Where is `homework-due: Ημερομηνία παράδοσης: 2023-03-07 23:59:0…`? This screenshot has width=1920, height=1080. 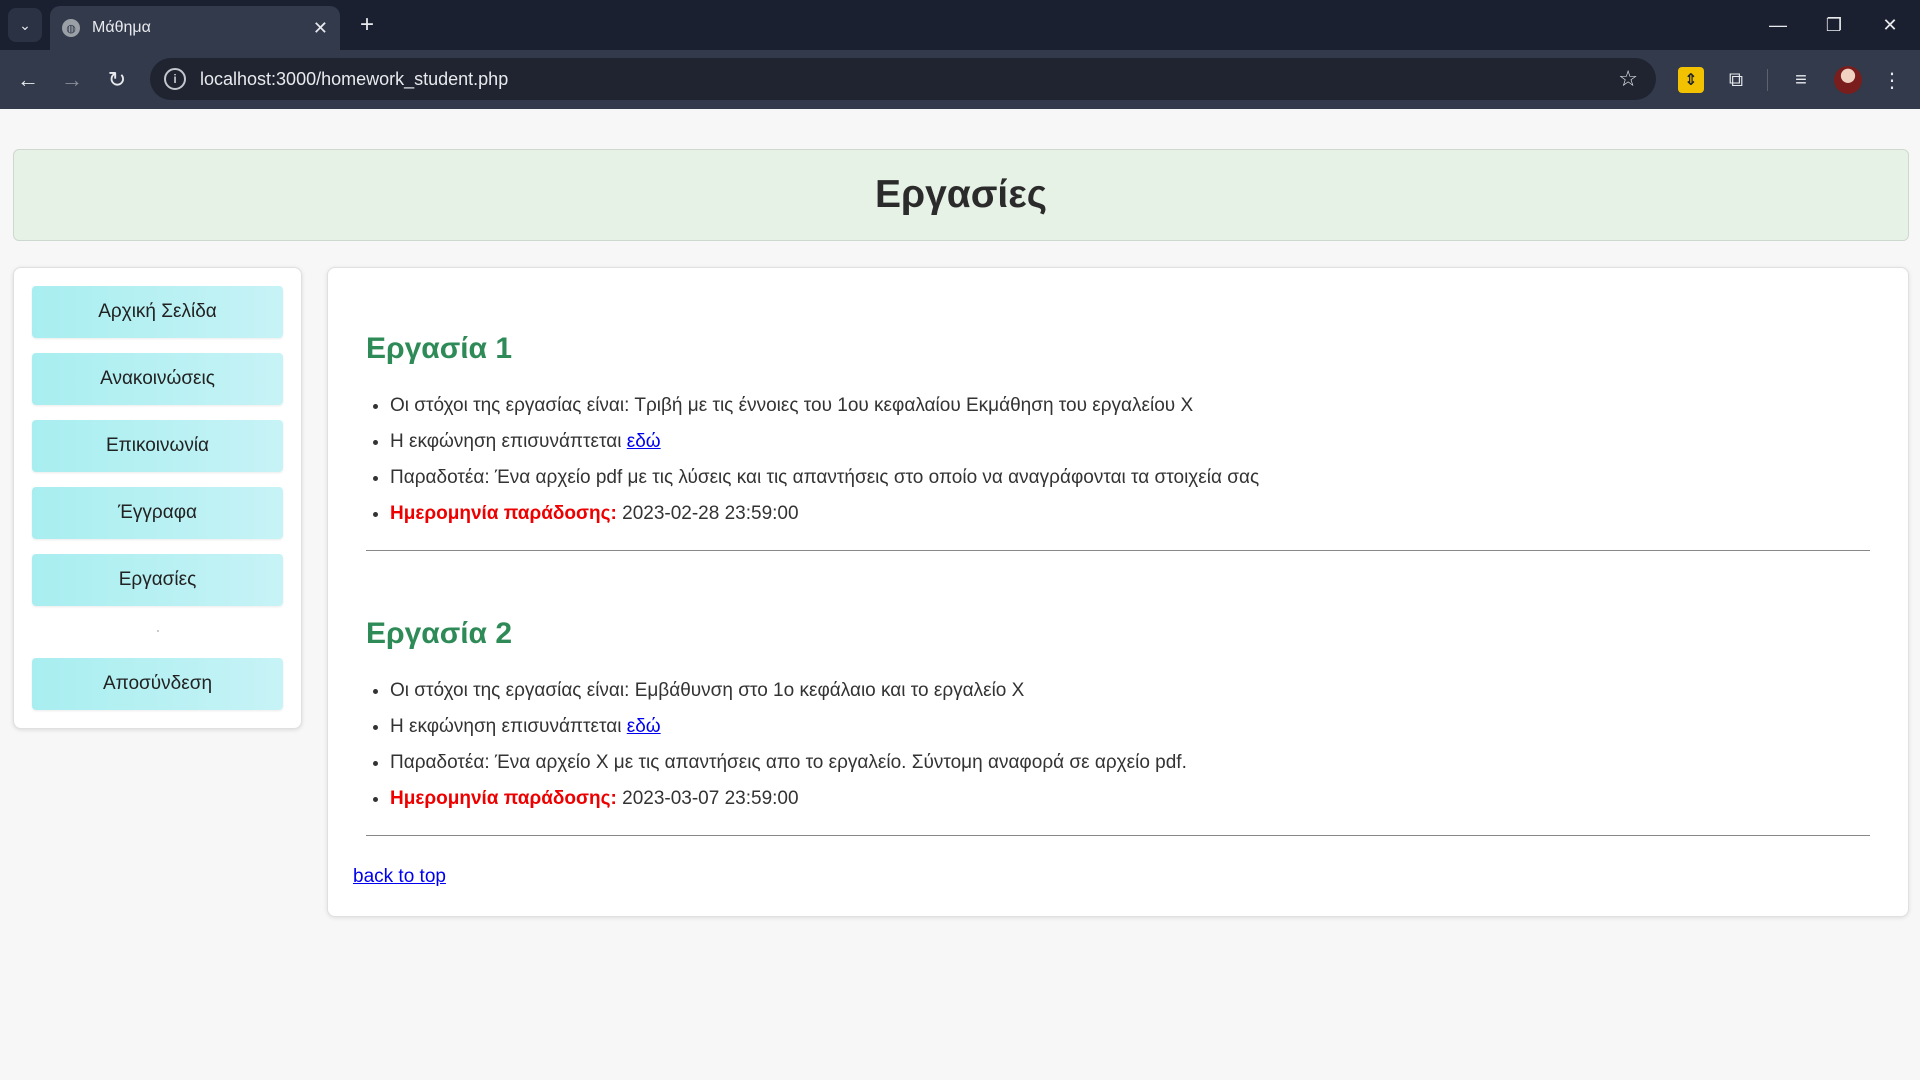 homework-due: Ημερομηνία παράδοσης: 2023-03-07 23:59:0… is located at coordinates (1130, 799).